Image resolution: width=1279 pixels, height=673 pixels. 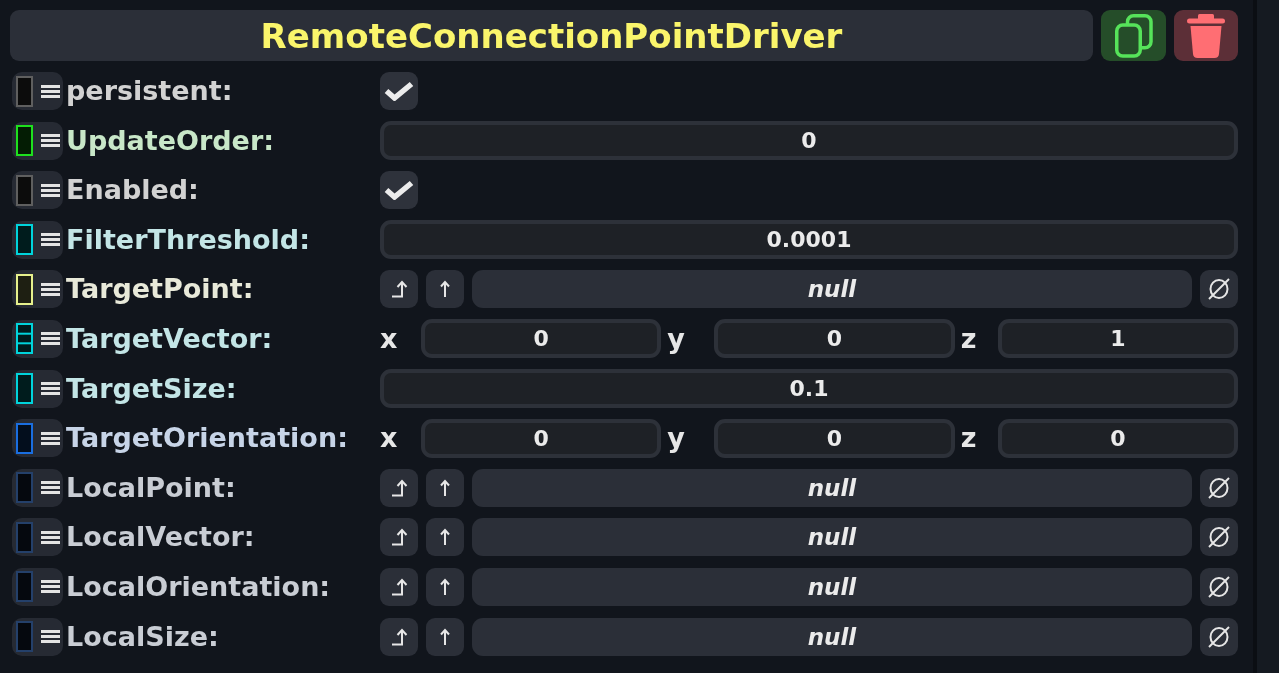 What do you see at coordinates (198, 586) in the screenshot?
I see `field-label: LocalOrientation:` at bounding box center [198, 586].